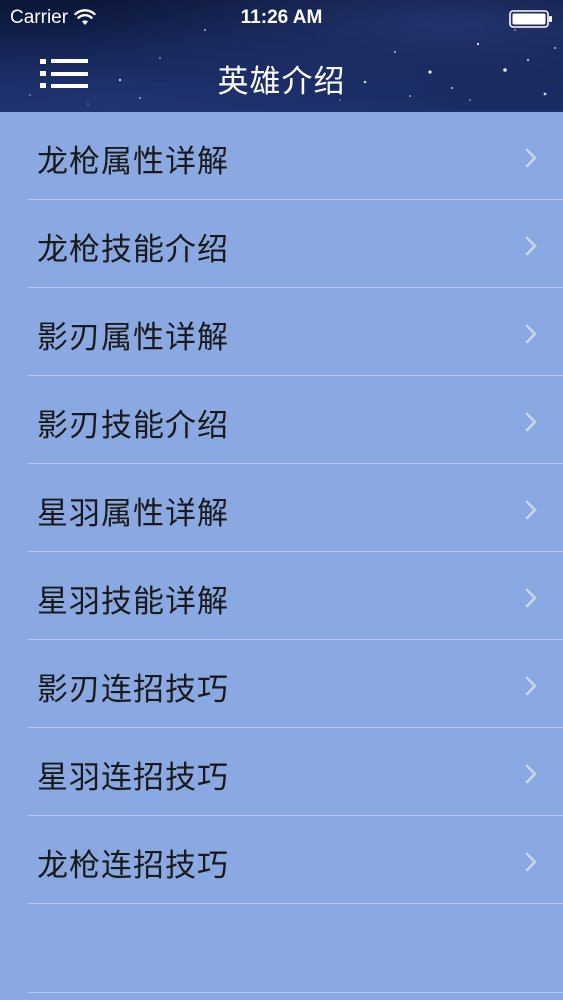 Image resolution: width=563 pixels, height=1000 pixels. I want to click on list-item: 星羽技能详解, so click(281, 596).